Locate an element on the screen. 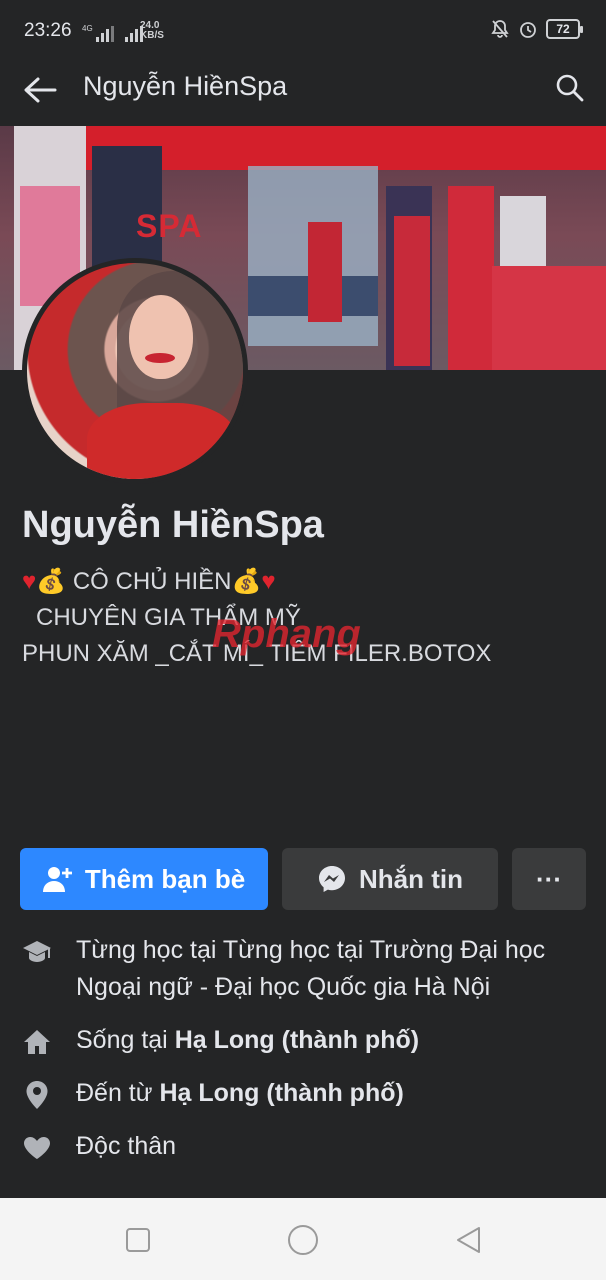 Image resolution: width=606 pixels, height=1280 pixels. system-nav-bar is located at coordinates (303, 1239).